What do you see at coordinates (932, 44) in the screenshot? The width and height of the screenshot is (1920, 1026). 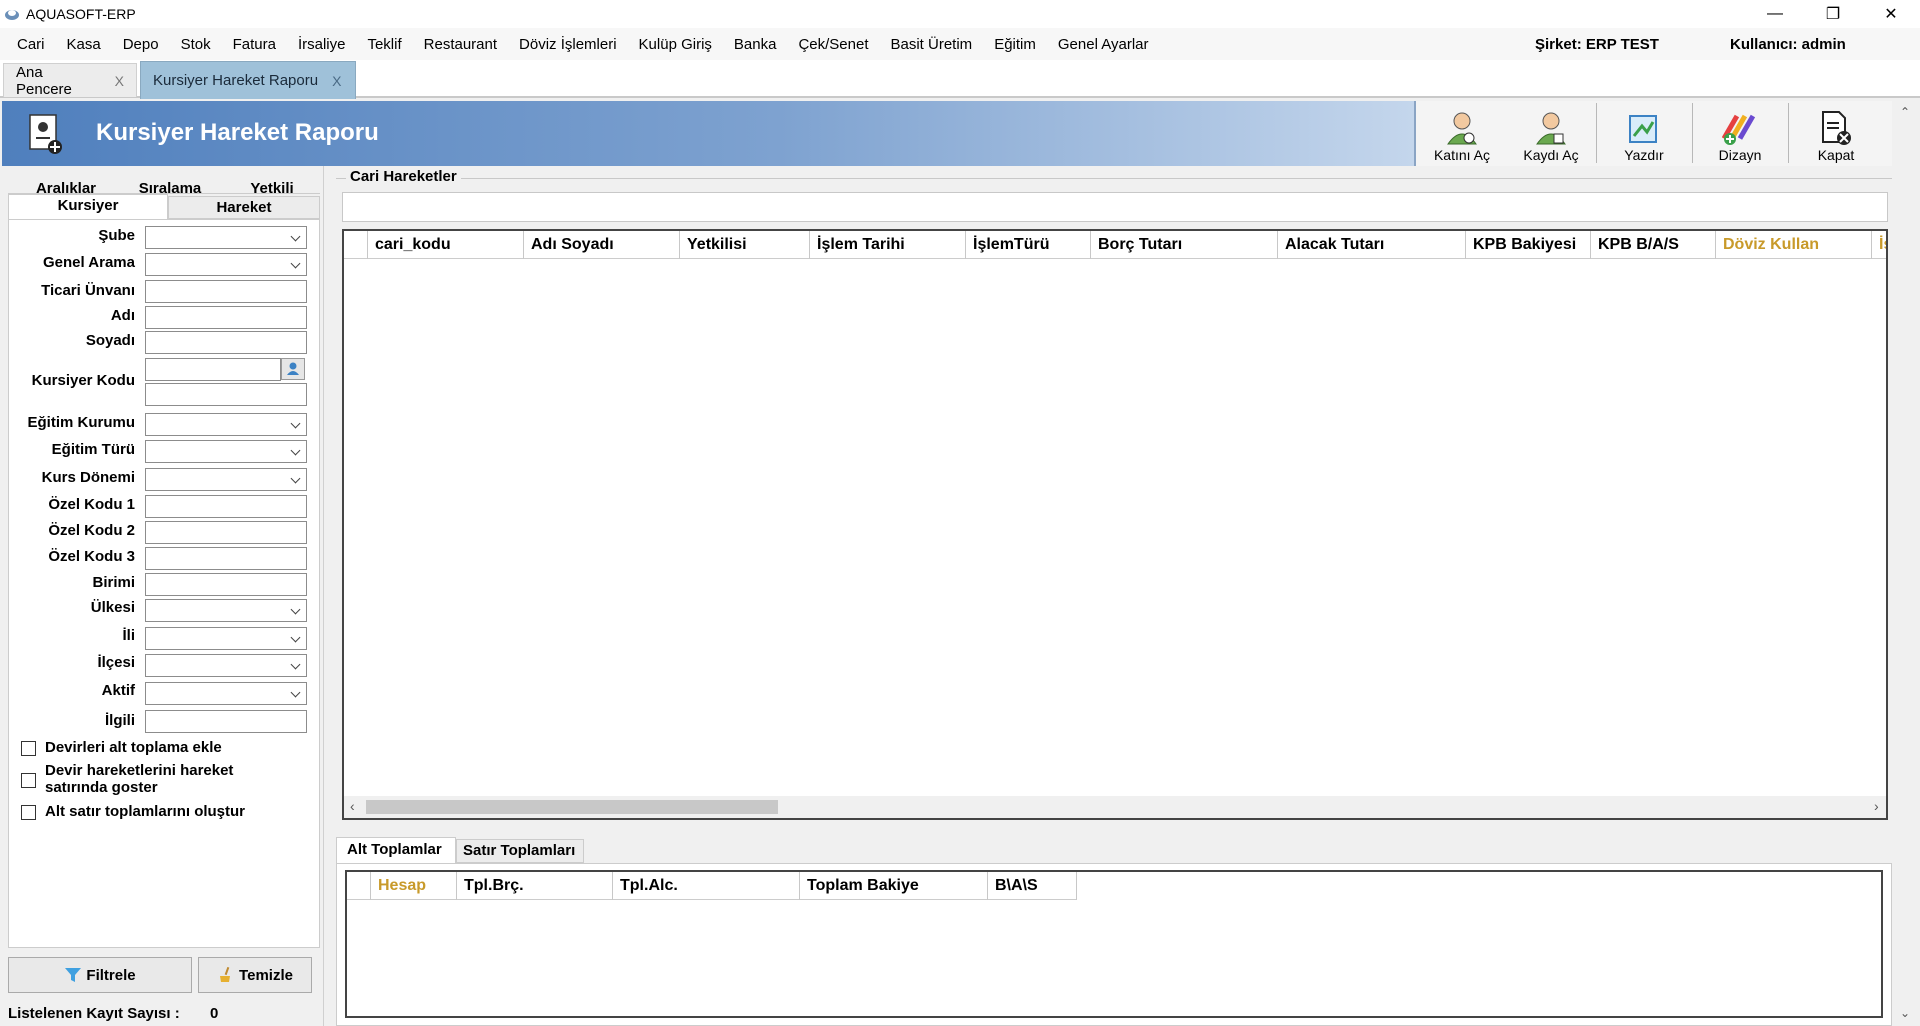 I see `menu-item-basit-uretim: Basit Üretim` at bounding box center [932, 44].